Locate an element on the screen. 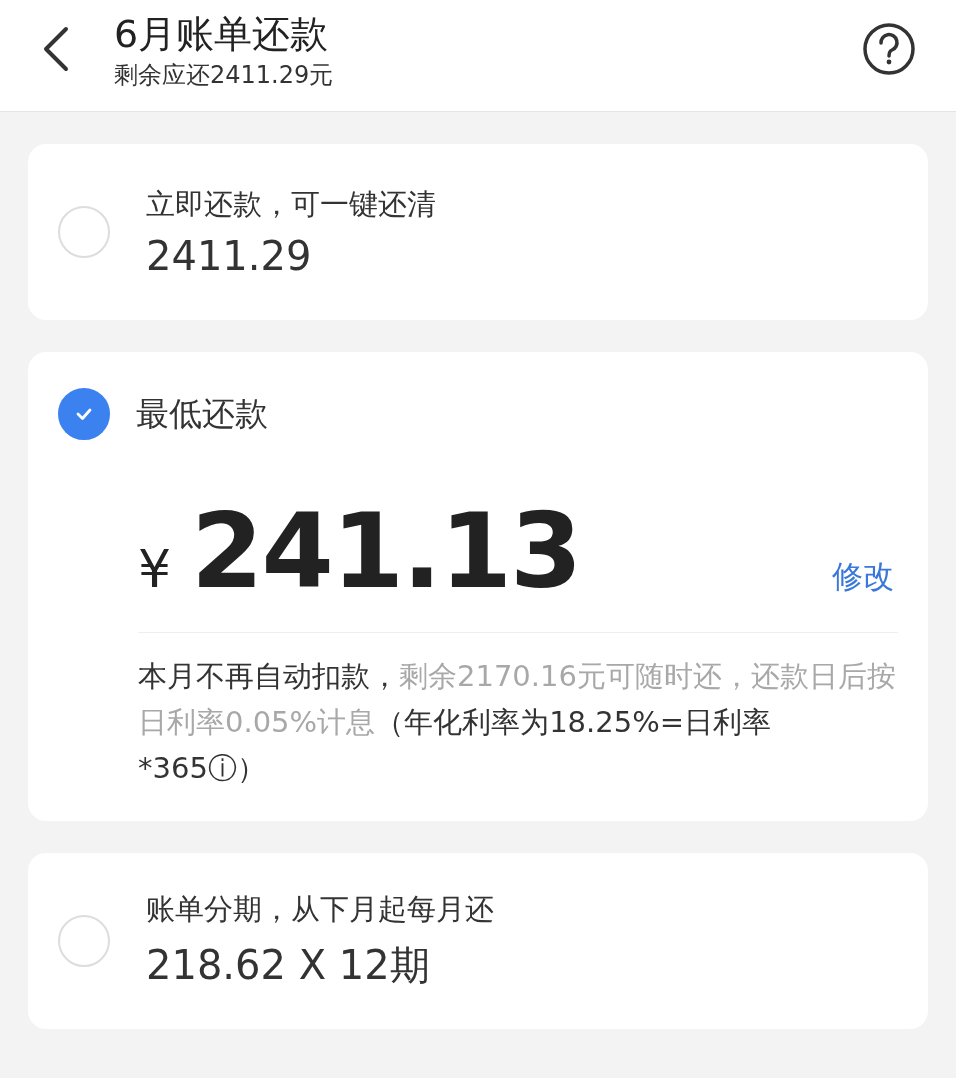  repayment-note: 本月不再自动扣款，剩余2170.16元可随时还，还款日后按日利率0.05%计息（年化利率为18.25%=日利率*365ⓘ） is located at coordinates (517, 722).